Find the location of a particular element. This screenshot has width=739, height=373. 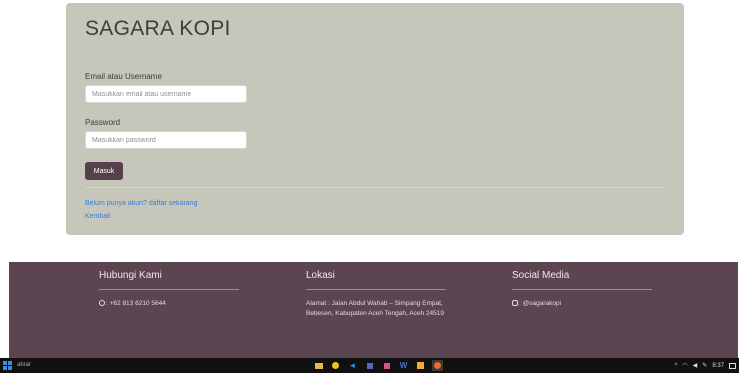

notification-icon is located at coordinates (732, 365).